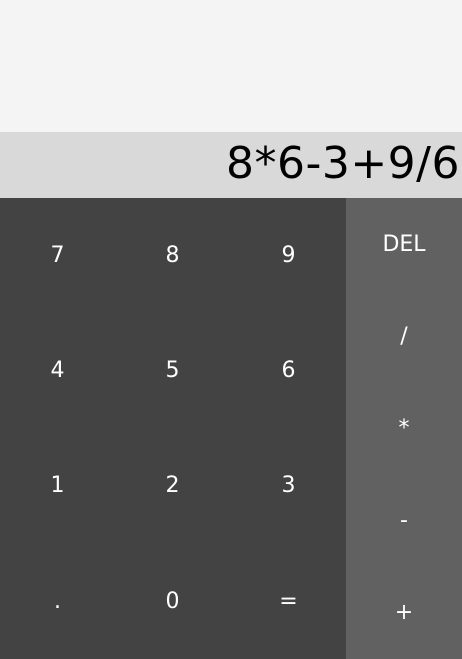 The image size is (462, 659). What do you see at coordinates (172, 485) in the screenshot?
I see `key-2: 2` at bounding box center [172, 485].